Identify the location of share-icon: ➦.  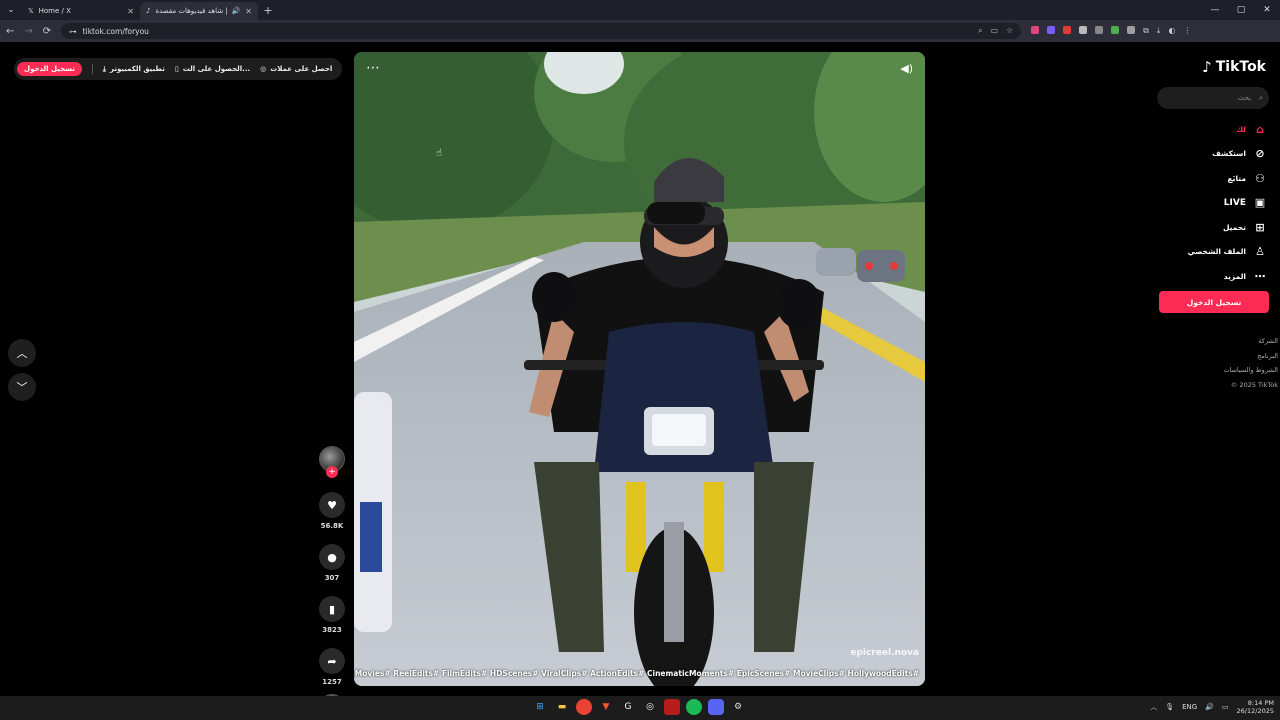
(332, 661).